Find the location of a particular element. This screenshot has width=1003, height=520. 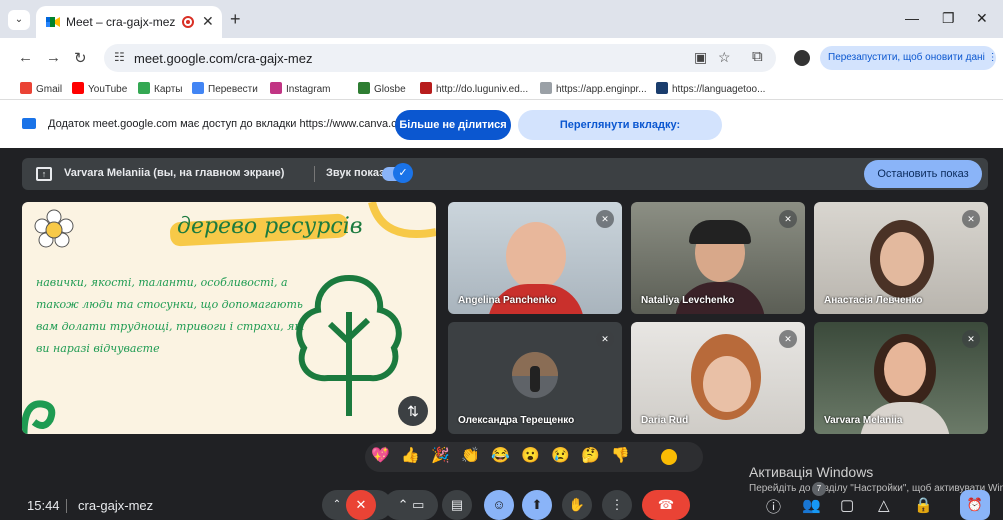

reactions-bar: 💖 👍 🎉 👏 😂 😮 😢 🤔 👎 is located at coordinates (534, 457).